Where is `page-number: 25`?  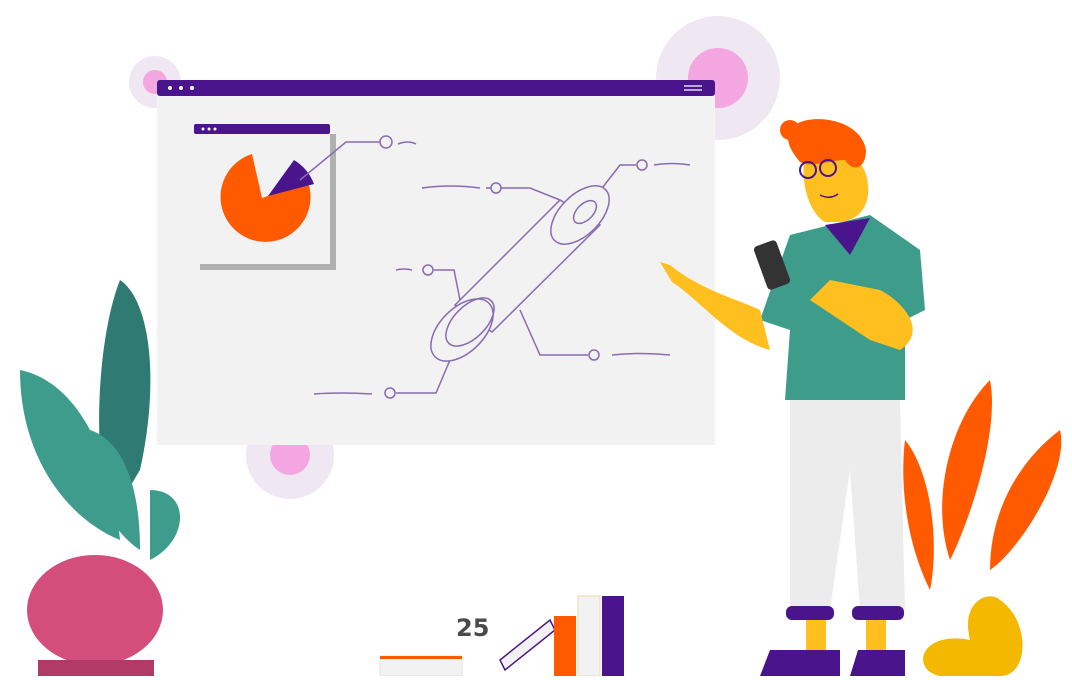 page-number: 25 is located at coordinates (473, 628).